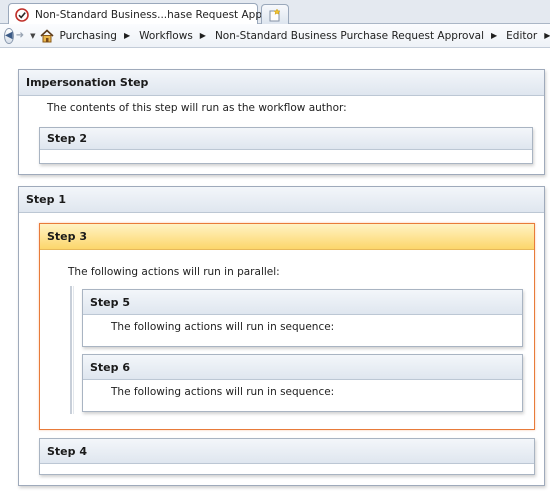 Image resolution: width=550 pixels, height=491 pixels. Describe the element at coordinates (281, 83) in the screenshot. I see `impersonation-step-title: Impersonation Step` at that location.